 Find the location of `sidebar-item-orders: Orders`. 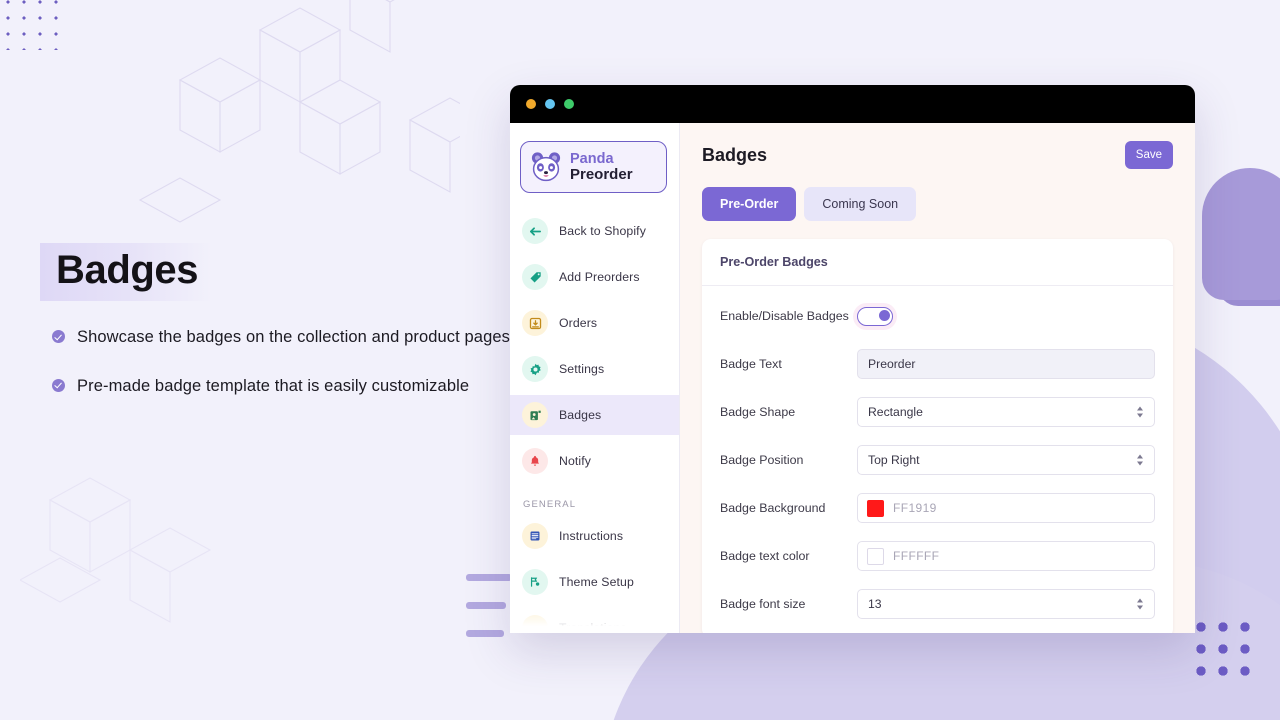

sidebar-item-orders: Orders is located at coordinates (594, 323).